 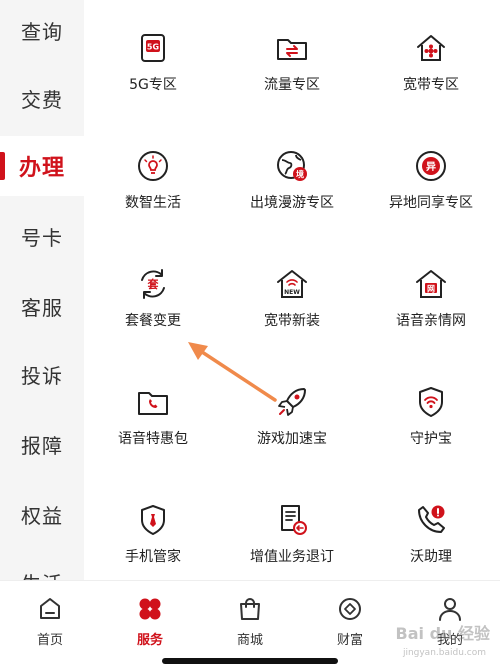 I want to click on 5g-icon: 5G, so click(x=153, y=48).